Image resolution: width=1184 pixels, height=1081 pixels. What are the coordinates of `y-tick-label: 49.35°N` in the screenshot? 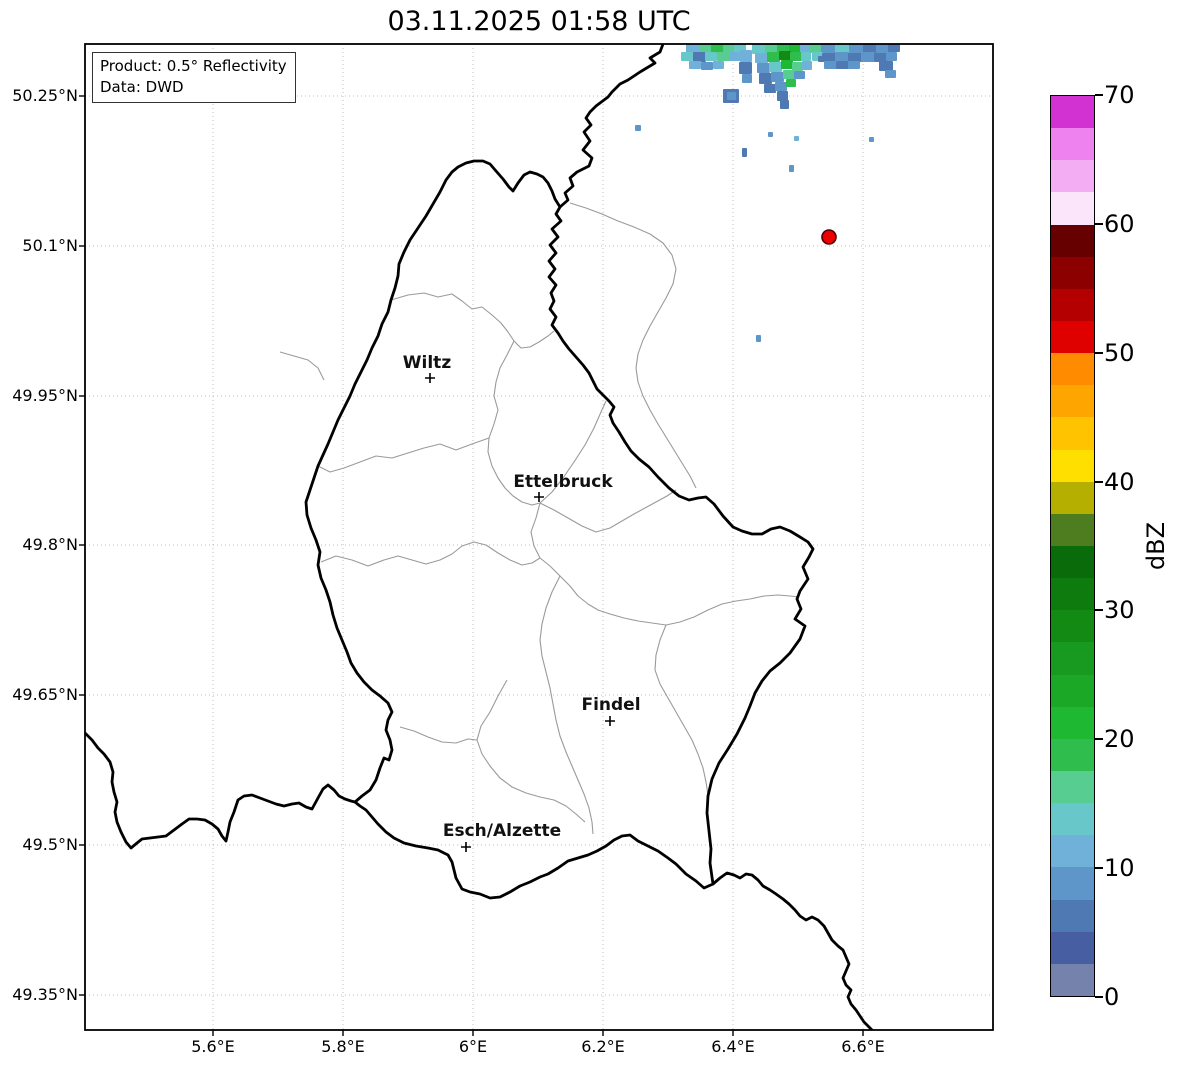 It's located at (45, 994).